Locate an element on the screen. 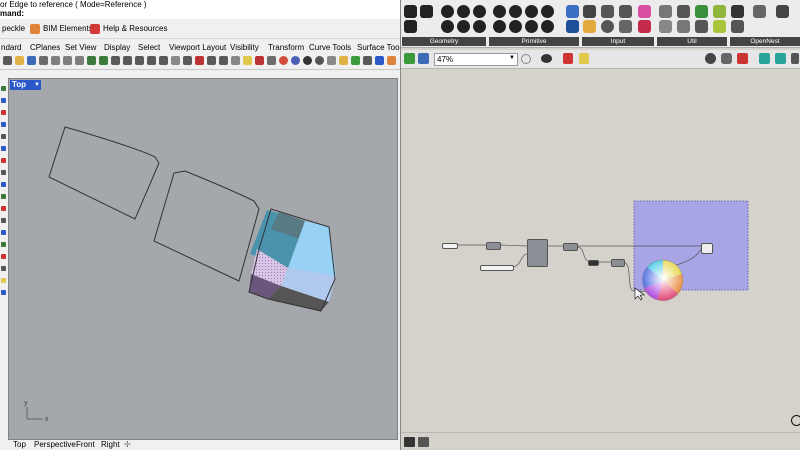 Image resolution: width=800 pixels, height=450 pixels. graph-mapper-icon is located at coordinates (589, 26).